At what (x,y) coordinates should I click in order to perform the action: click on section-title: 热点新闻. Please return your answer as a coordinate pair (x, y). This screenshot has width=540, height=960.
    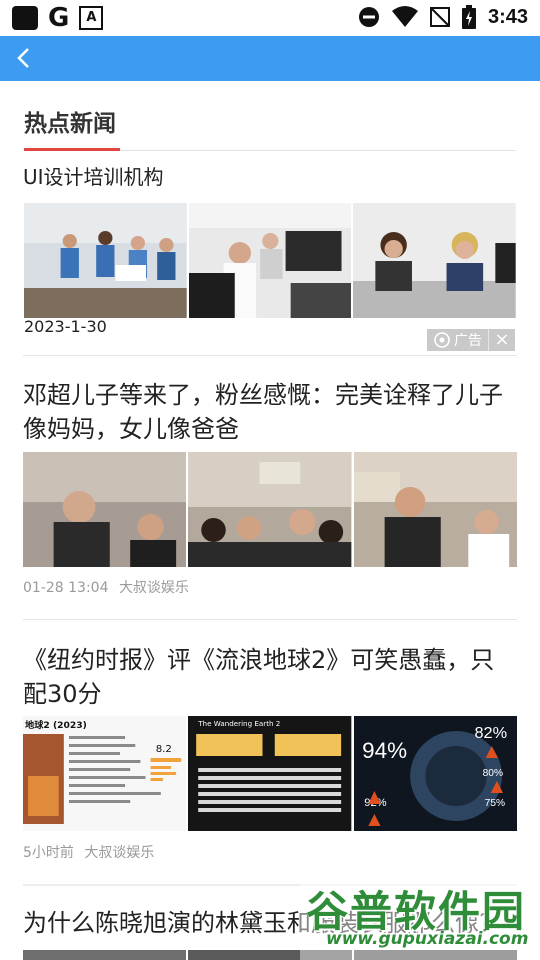
    Looking at the image, I should click on (70, 124).